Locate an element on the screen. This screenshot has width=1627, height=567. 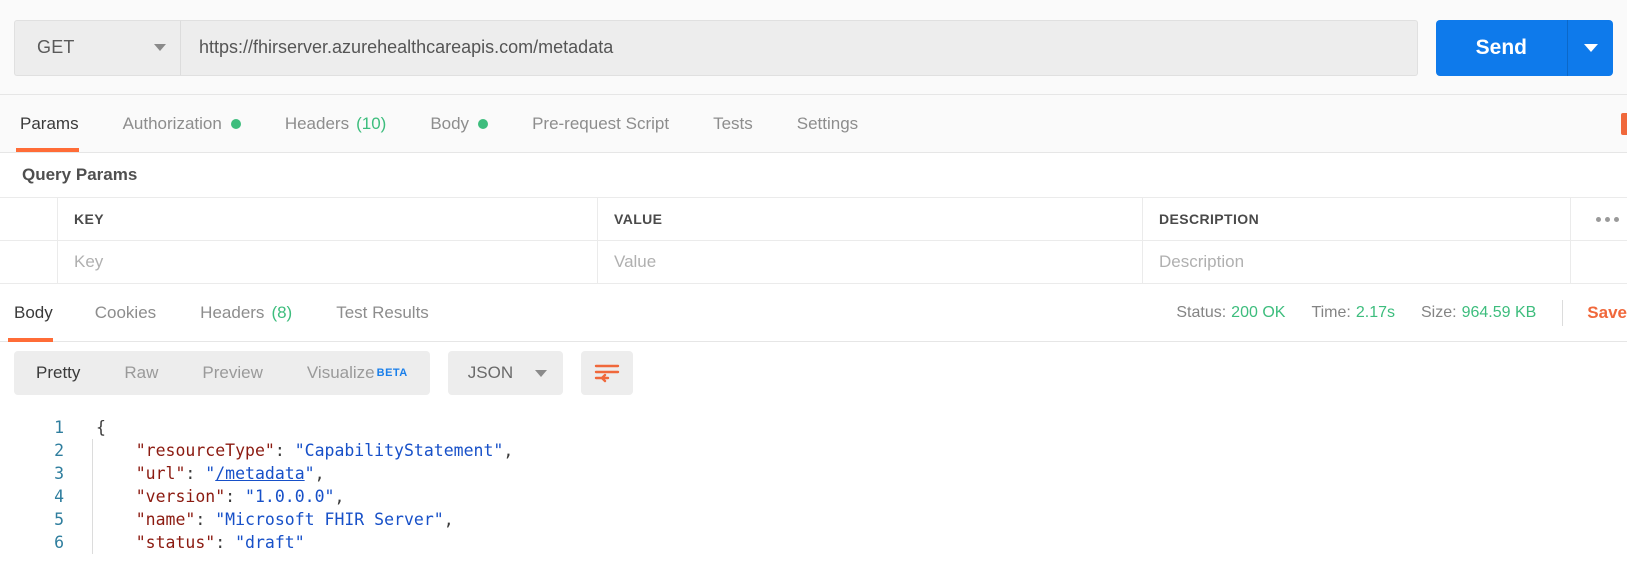
tab-label: Headers is located at coordinates (232, 312).